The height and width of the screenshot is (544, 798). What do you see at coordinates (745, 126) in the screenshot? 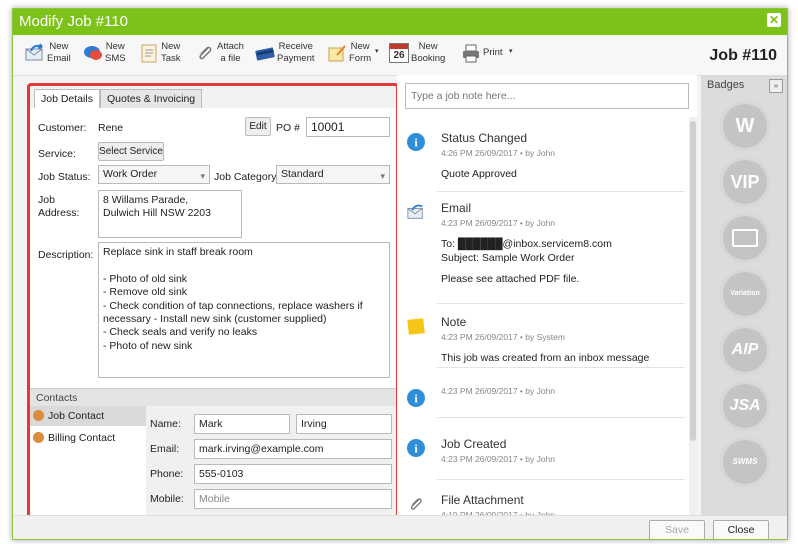
I see `badge-w-icon: W` at bounding box center [745, 126].